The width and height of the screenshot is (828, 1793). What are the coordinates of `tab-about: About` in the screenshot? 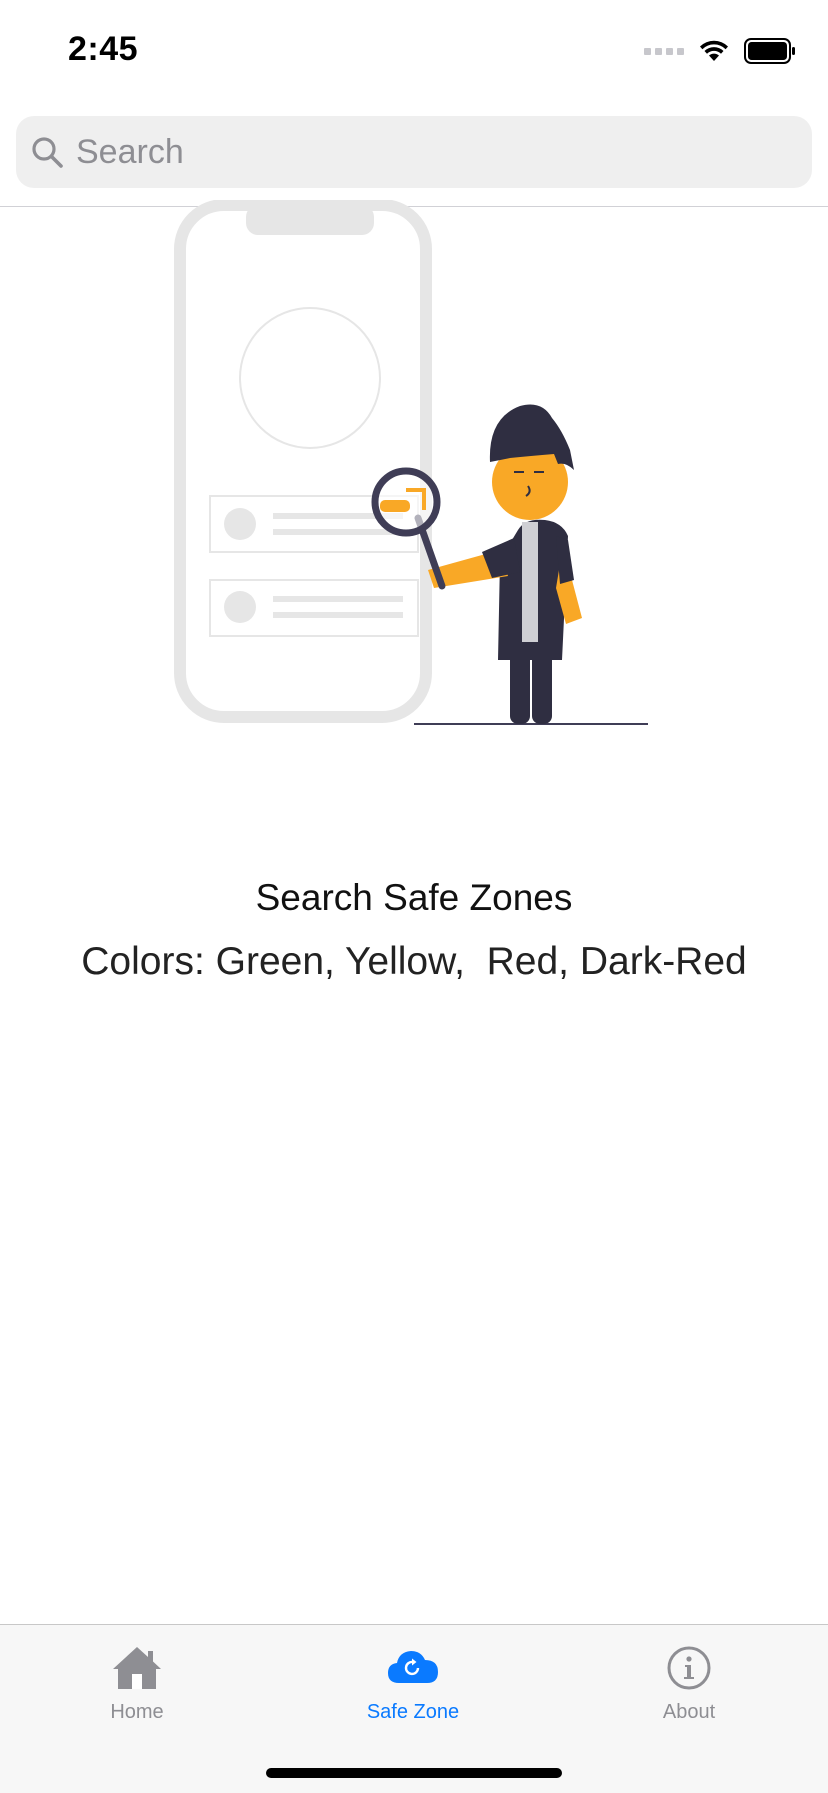 It's located at (689, 1688).